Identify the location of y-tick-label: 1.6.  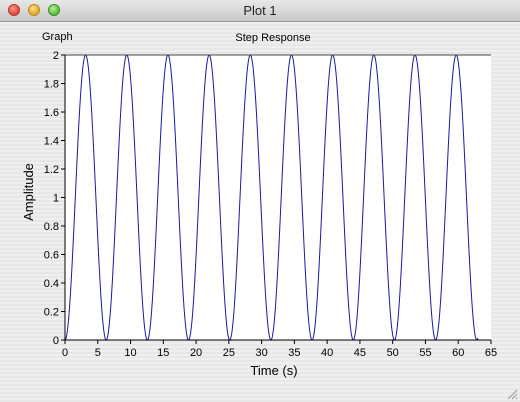
(51, 113).